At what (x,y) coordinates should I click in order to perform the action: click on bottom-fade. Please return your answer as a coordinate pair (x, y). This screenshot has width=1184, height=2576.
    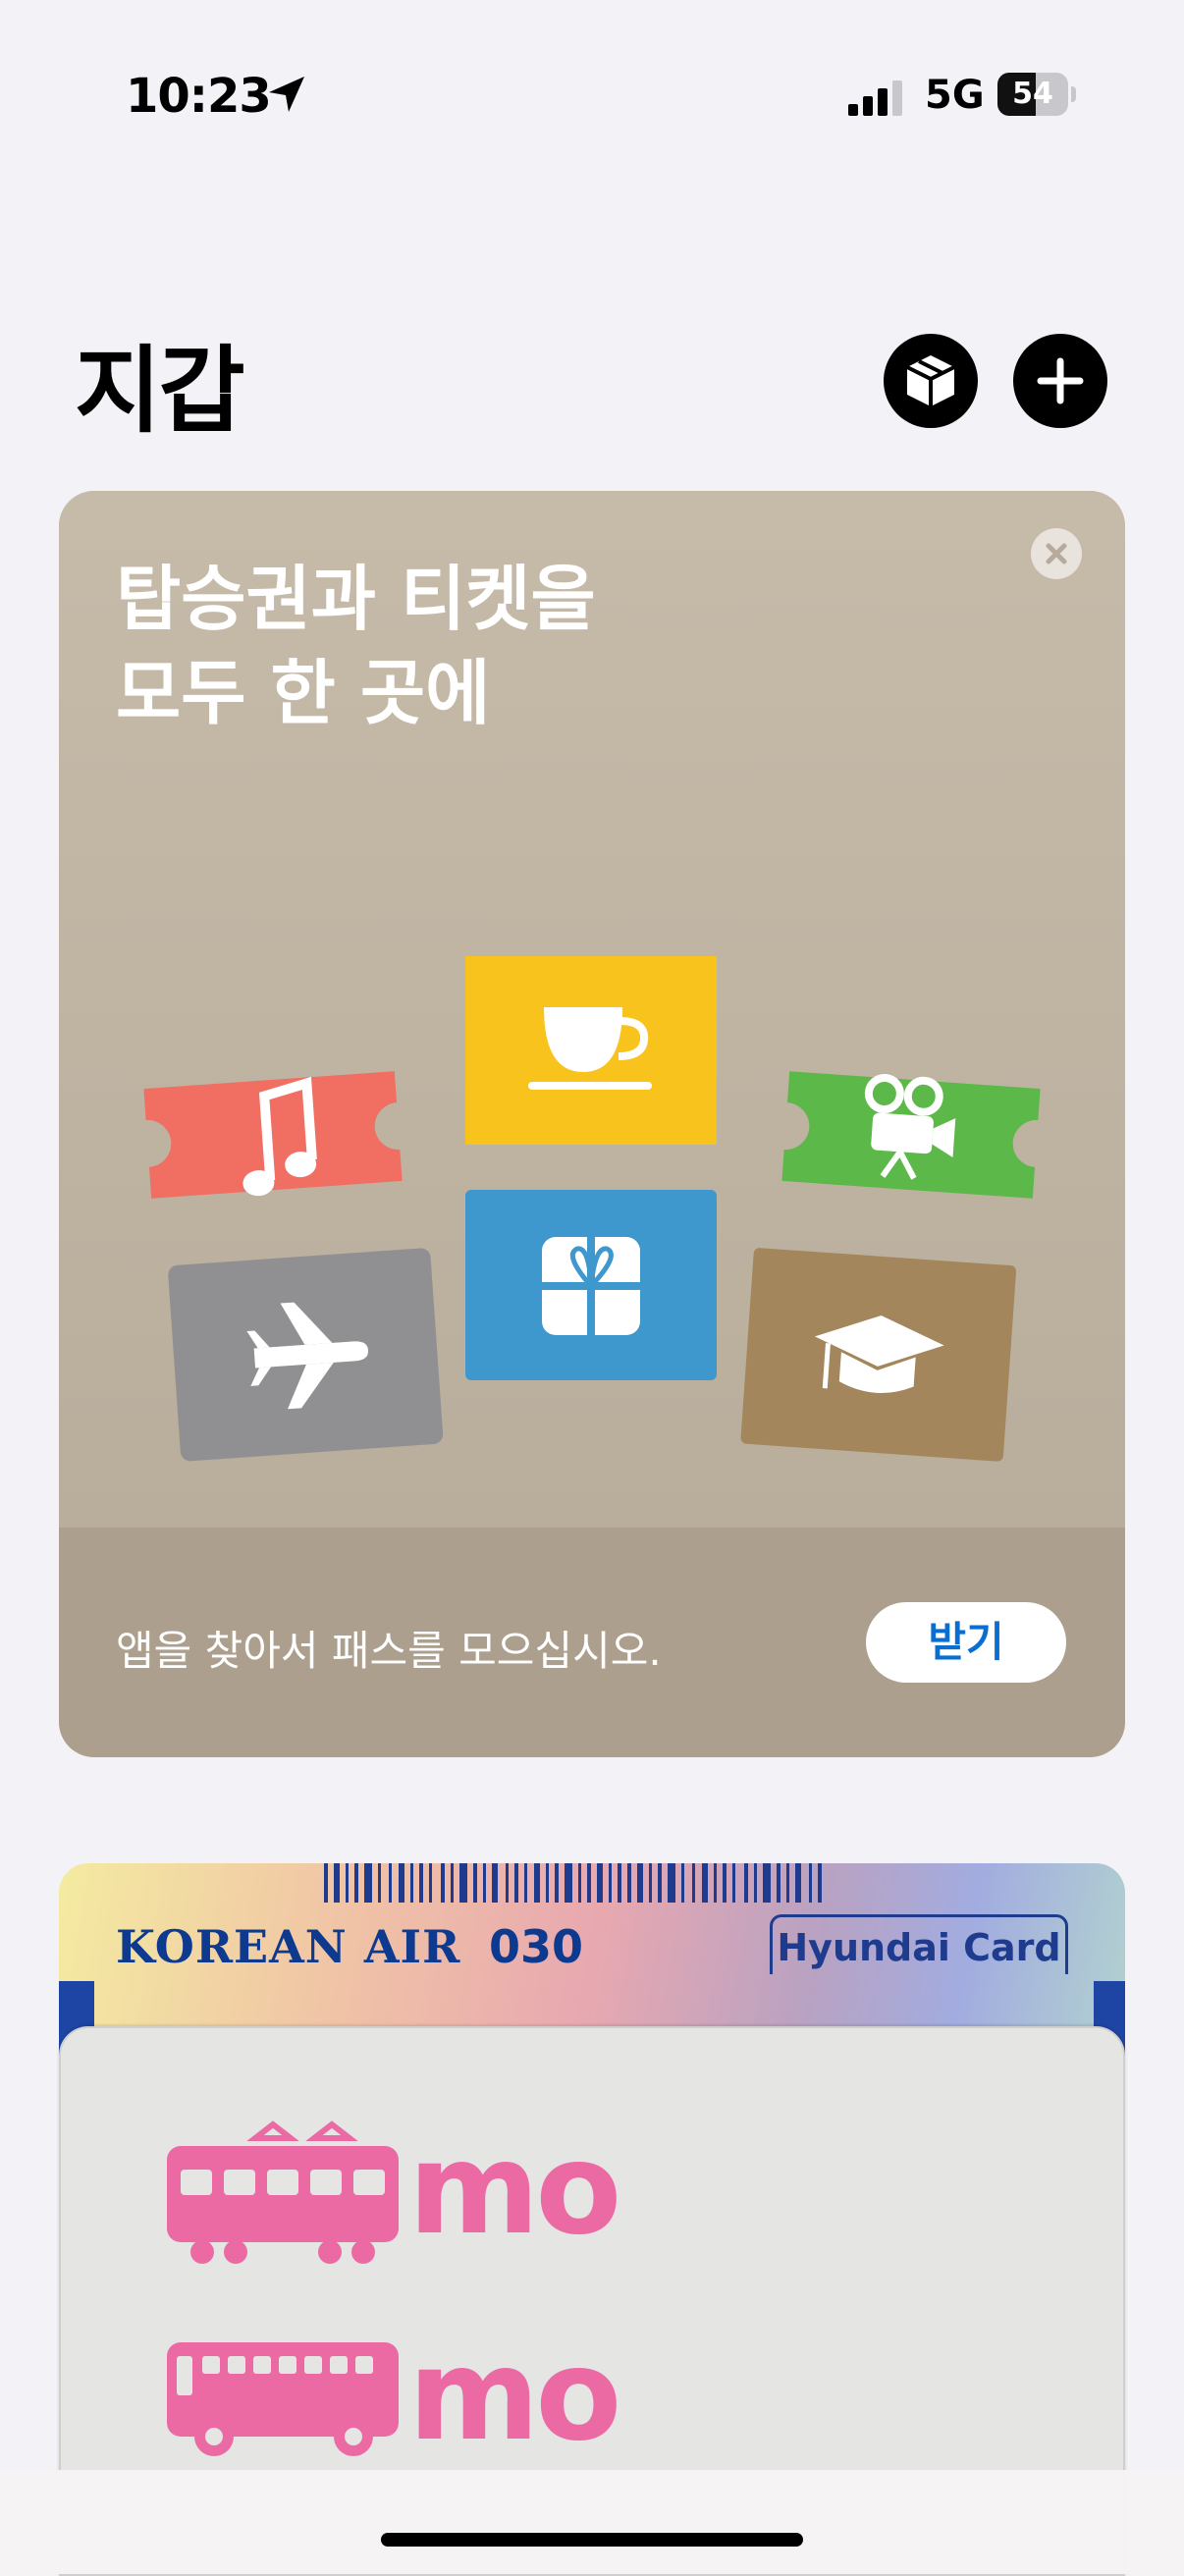
    Looking at the image, I should click on (592, 2522).